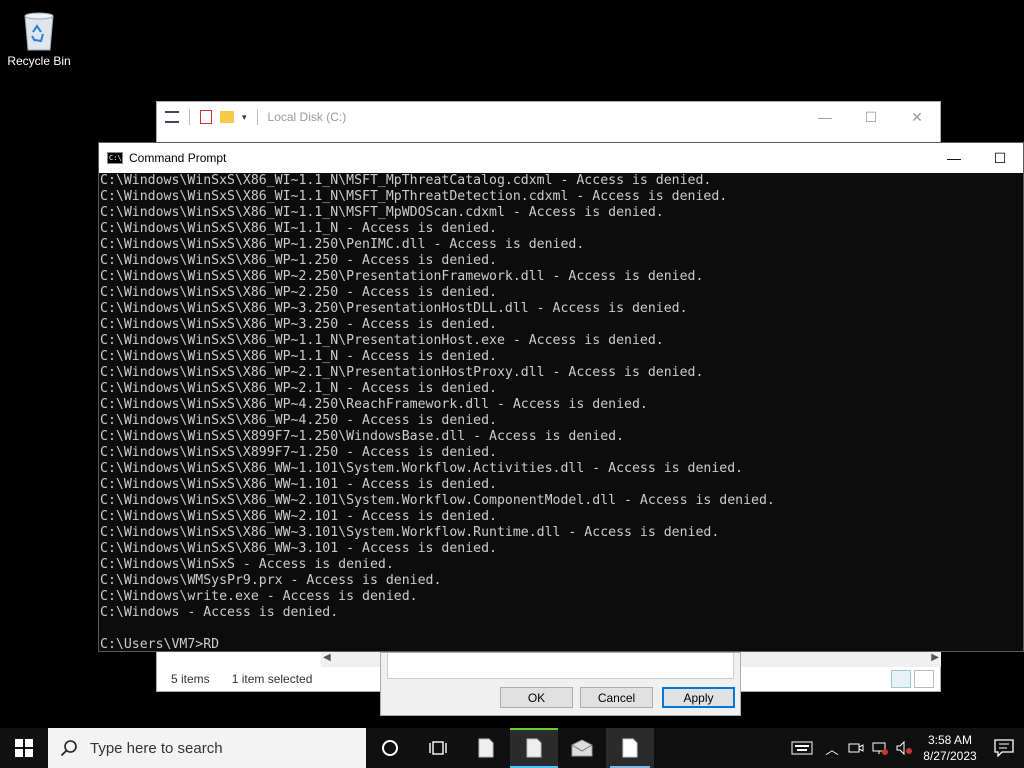 This screenshot has height=768, width=1024. Describe the element at coordinates (115, 158) in the screenshot. I see `cmd-app-icon: C:\` at that location.